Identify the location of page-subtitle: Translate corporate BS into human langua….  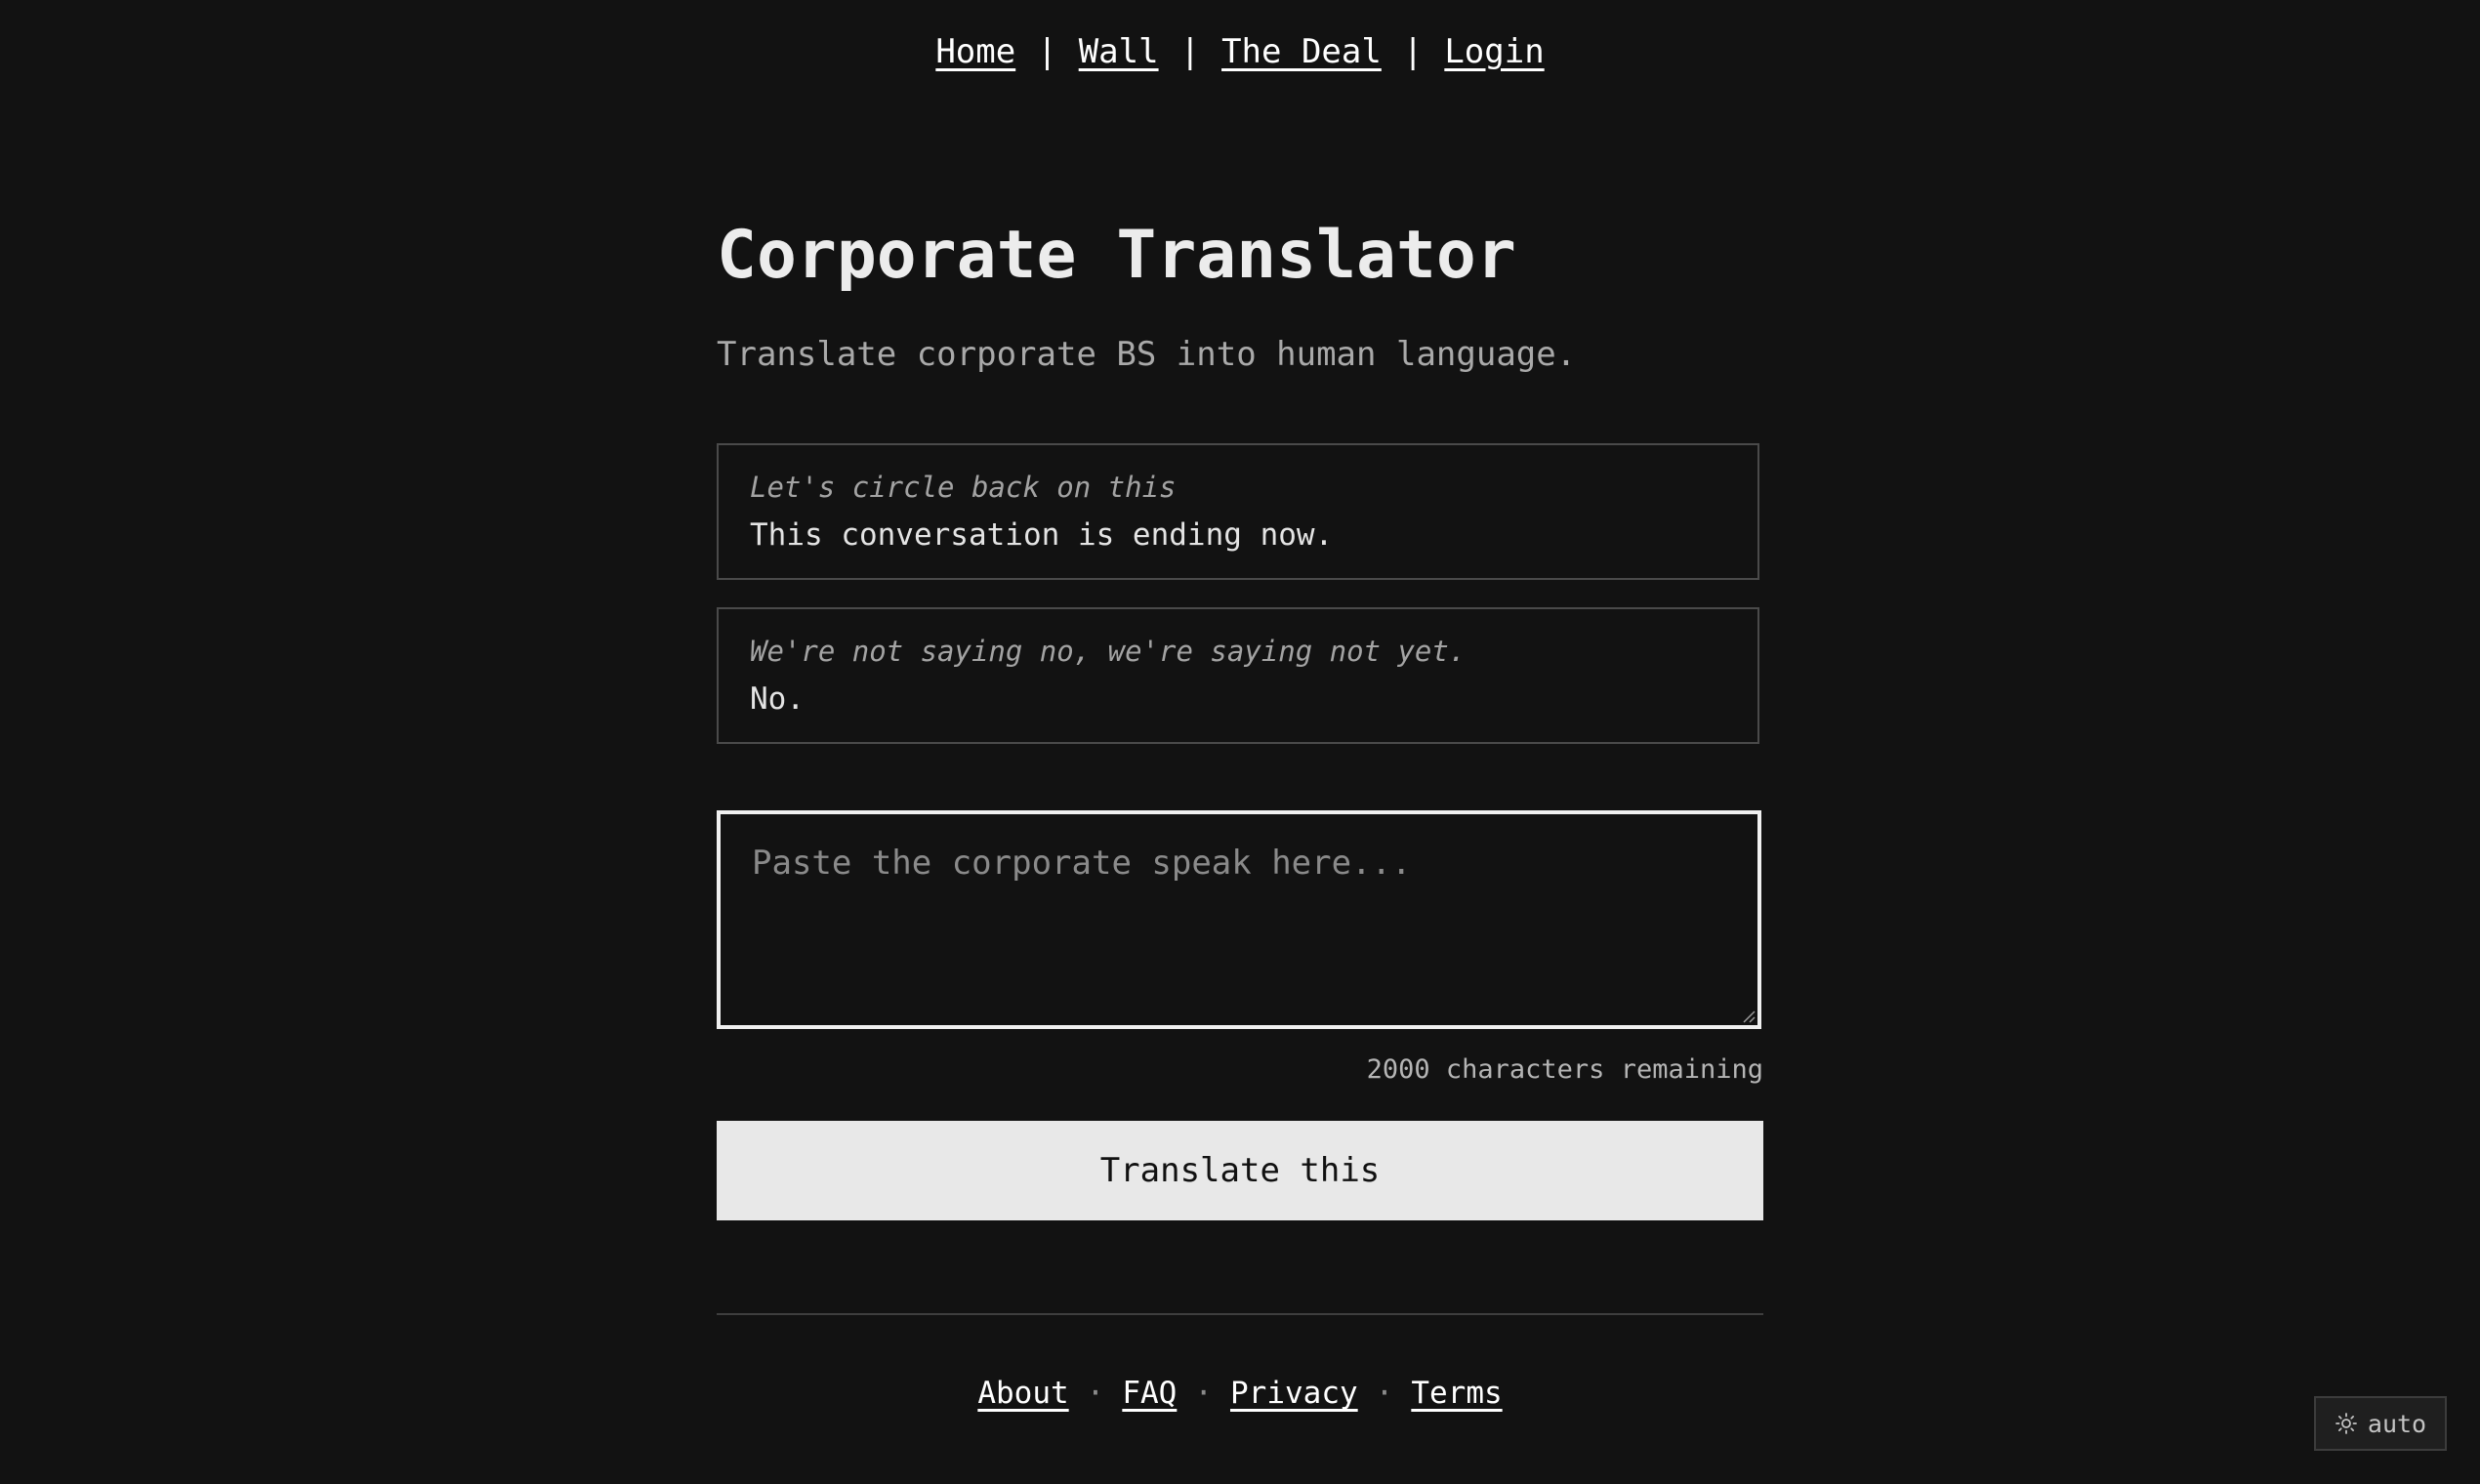
(1147, 355).